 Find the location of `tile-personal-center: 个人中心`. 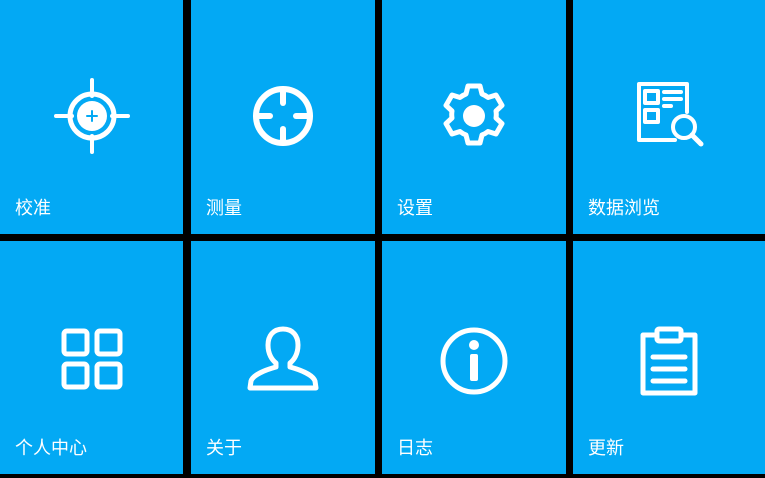

tile-personal-center: 个人中心 is located at coordinates (91, 357).